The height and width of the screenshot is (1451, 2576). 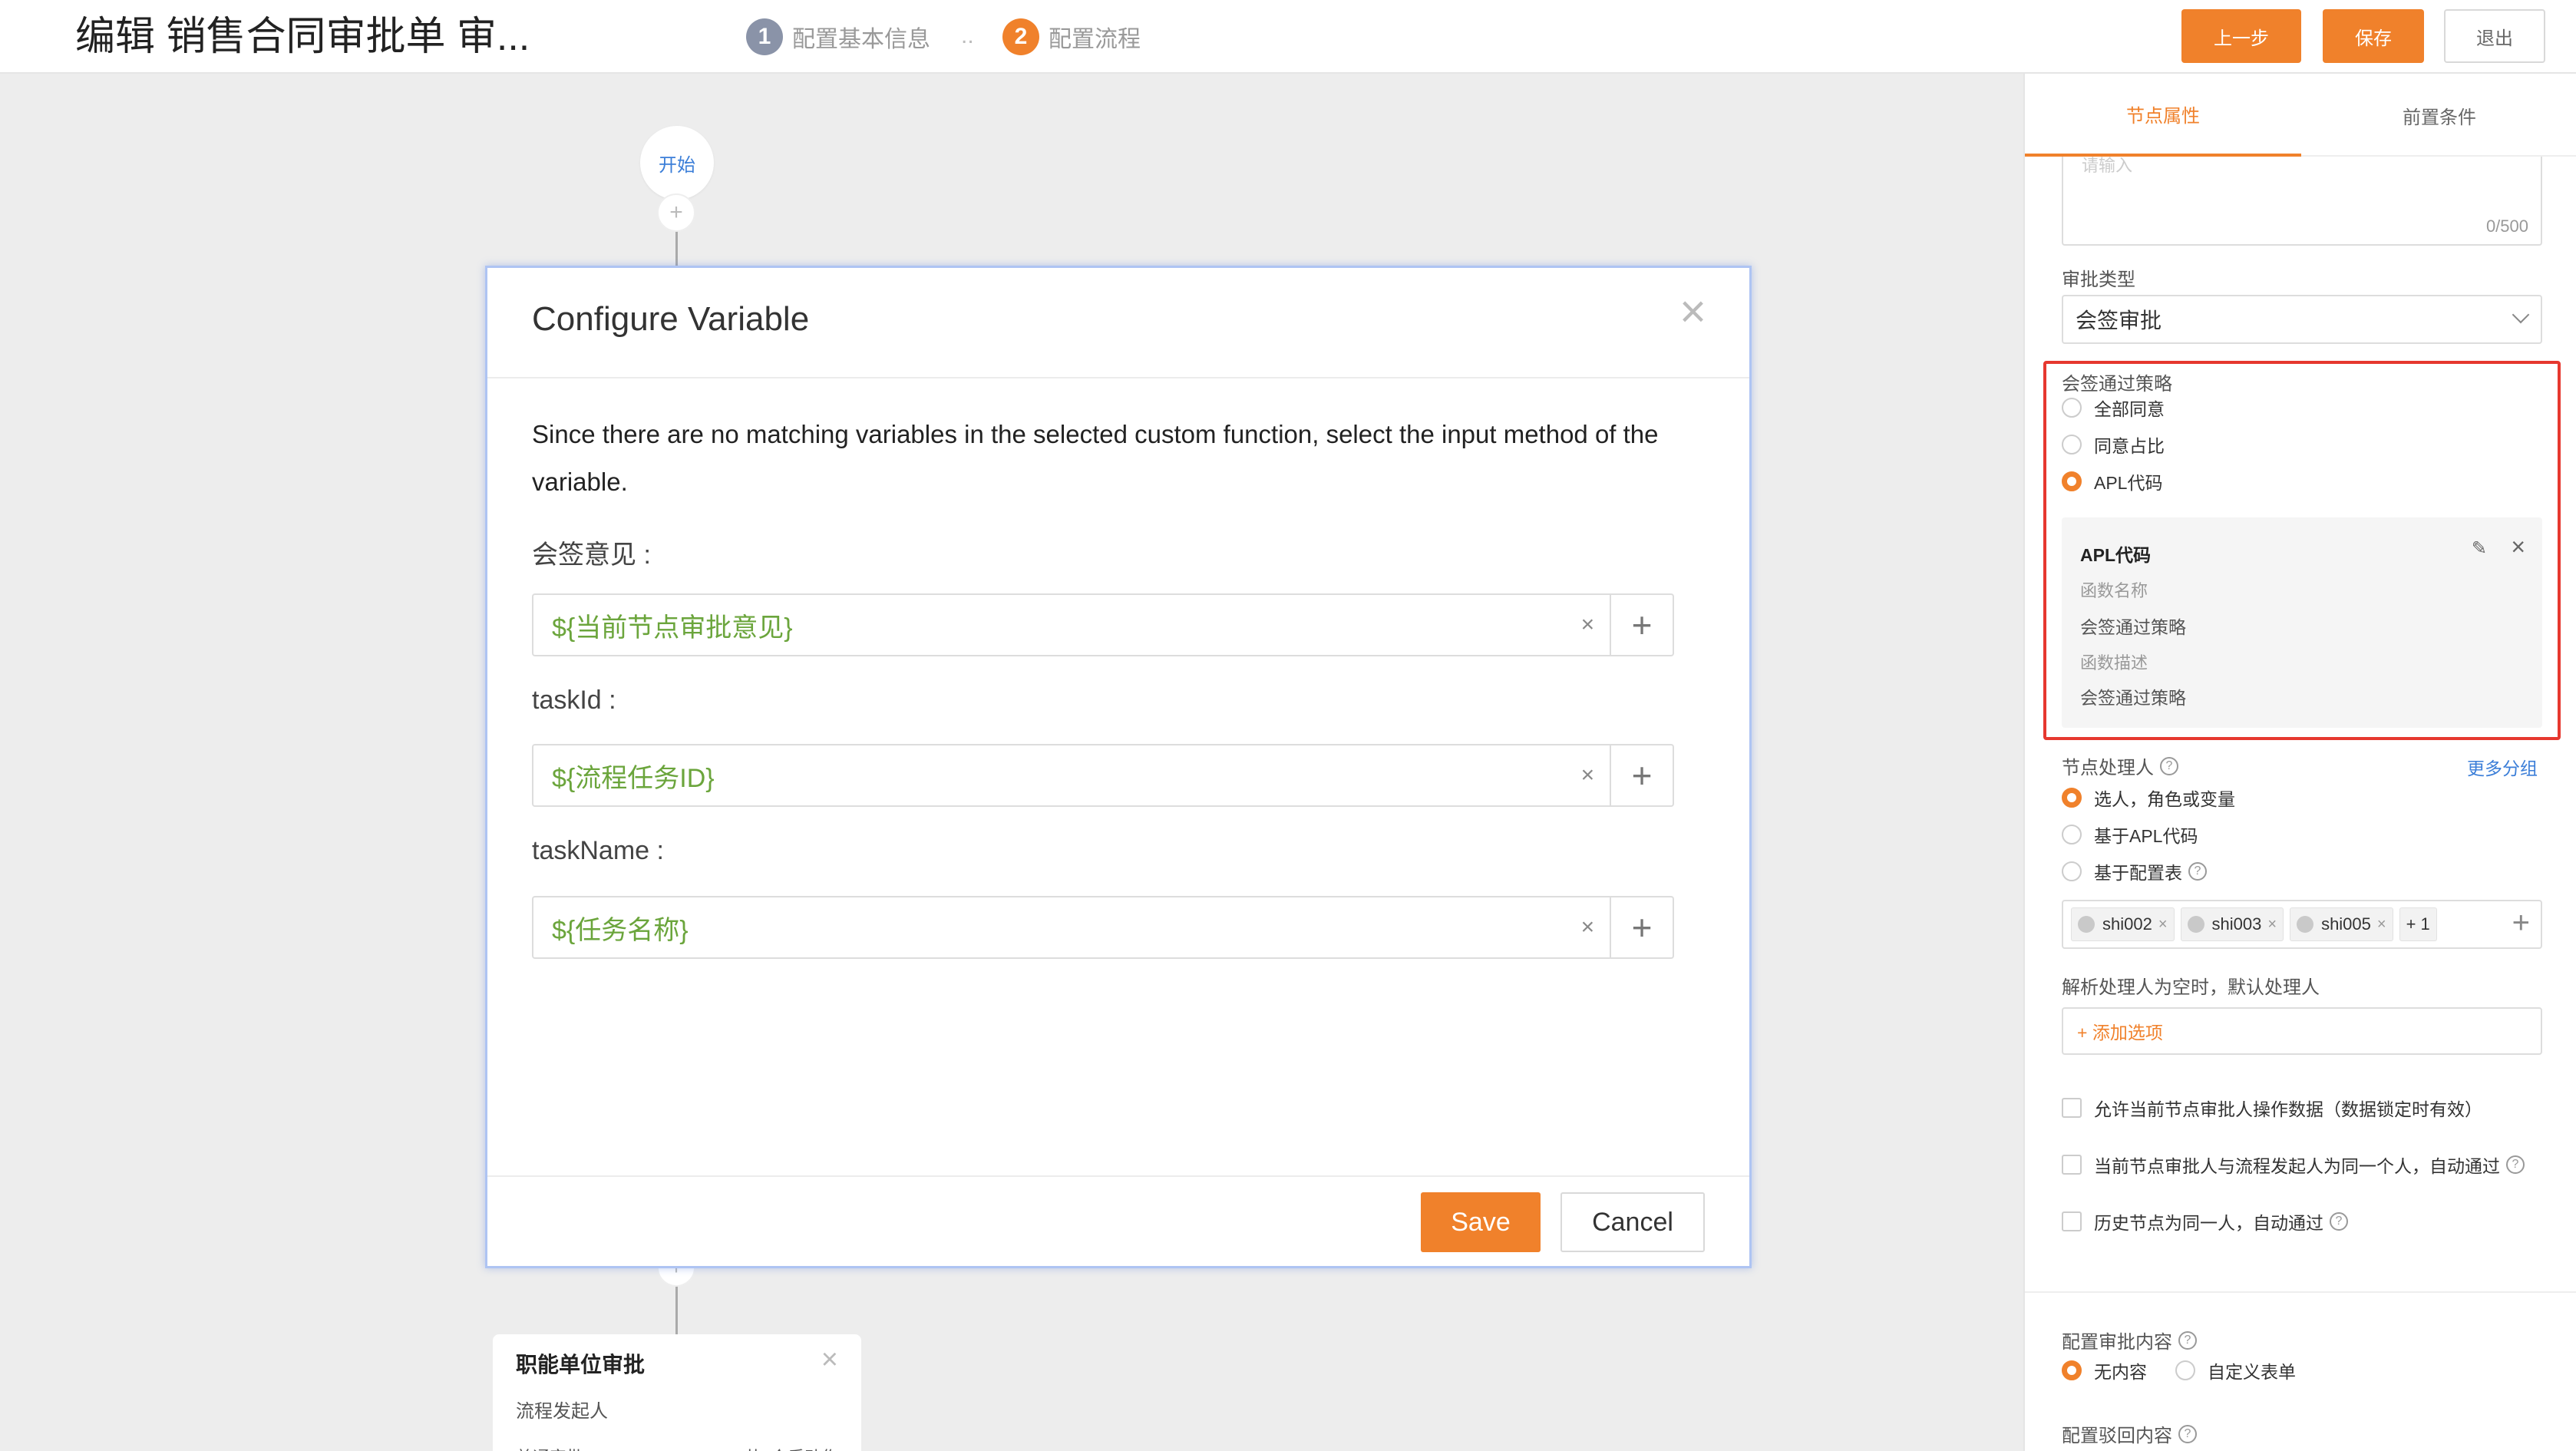 What do you see at coordinates (2418, 924) in the screenshot?
I see `more-users-tag: + 1` at bounding box center [2418, 924].